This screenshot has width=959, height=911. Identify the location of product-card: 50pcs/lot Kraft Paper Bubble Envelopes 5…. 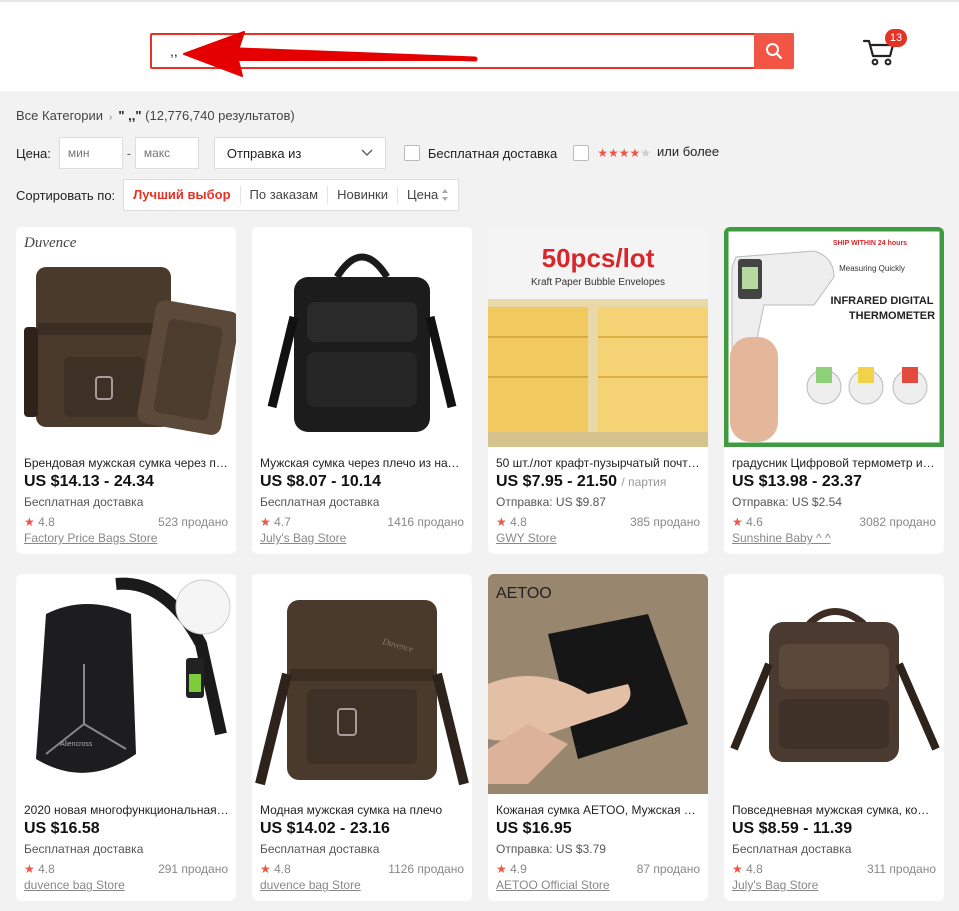
(598, 390).